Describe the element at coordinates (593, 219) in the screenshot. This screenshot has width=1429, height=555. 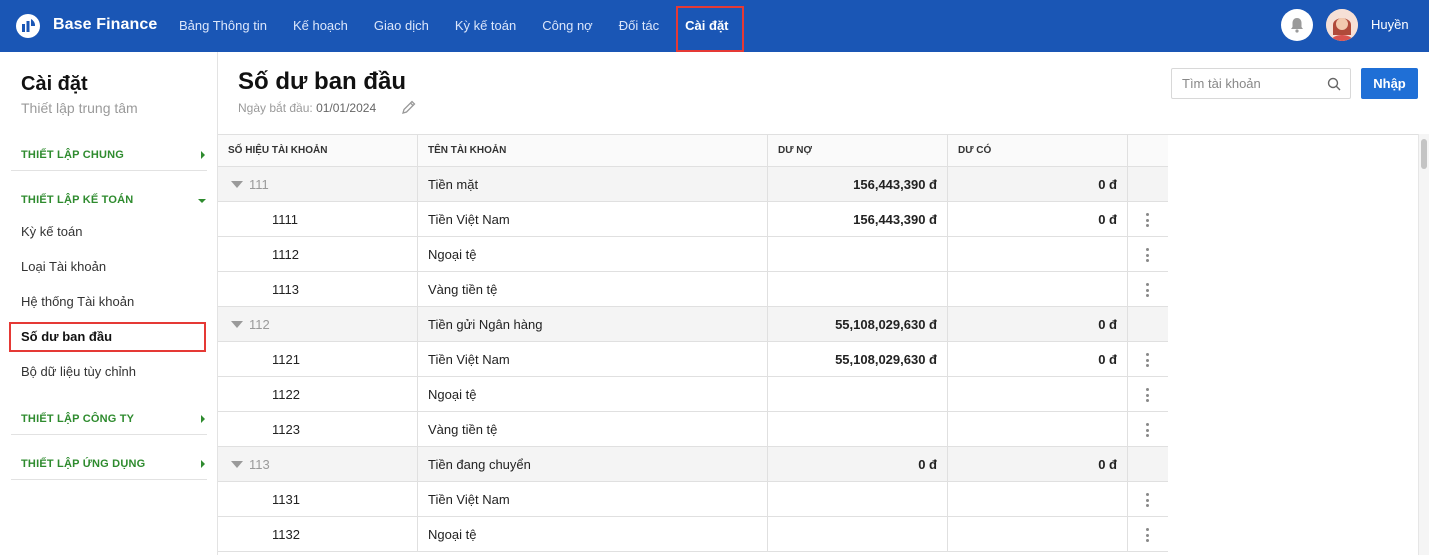
I see `account-name: Tiền Việt Nam` at that location.